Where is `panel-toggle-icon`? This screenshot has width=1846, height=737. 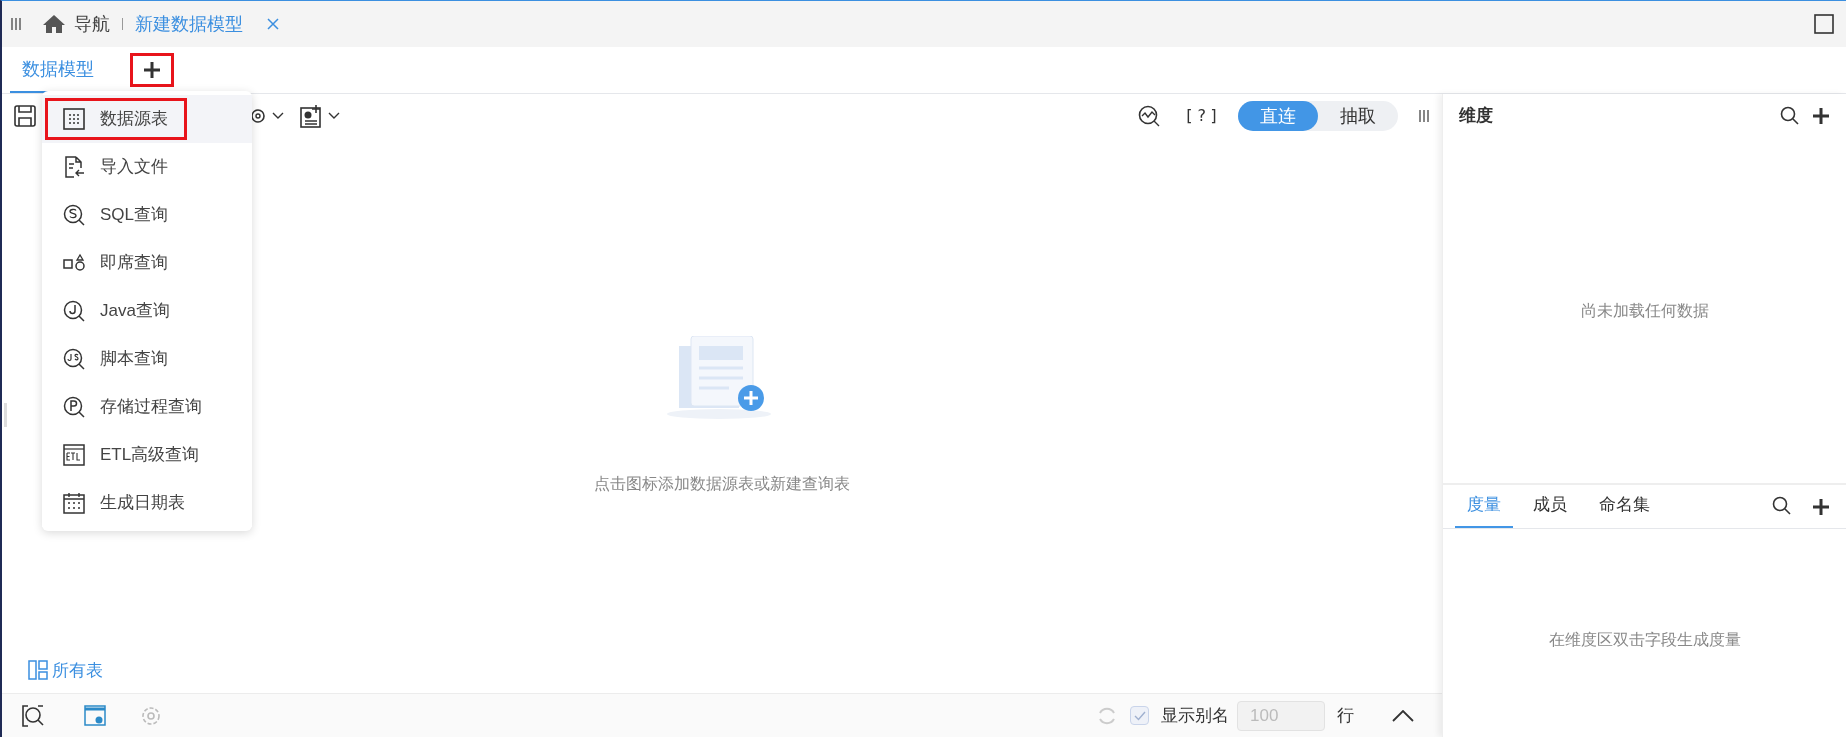 panel-toggle-icon is located at coordinates (1424, 116).